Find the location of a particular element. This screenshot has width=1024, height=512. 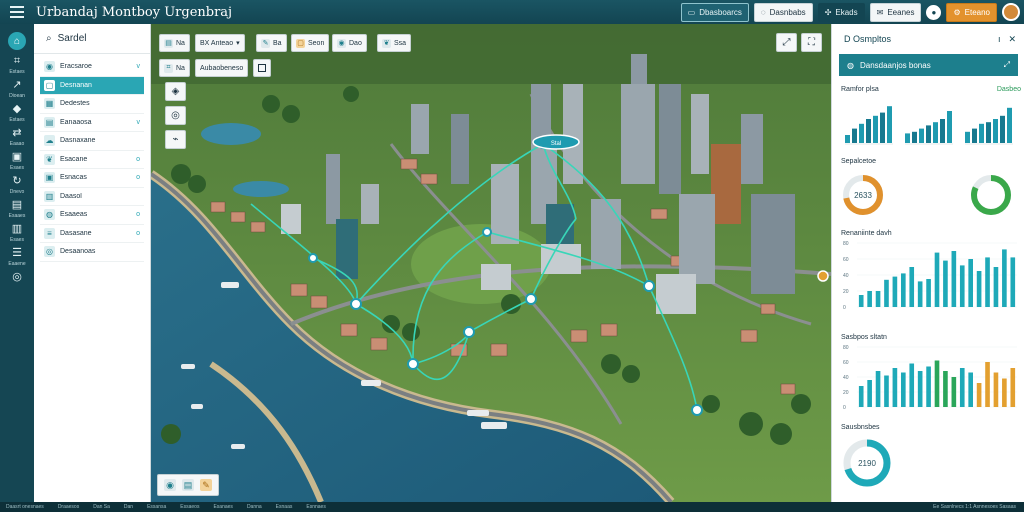

card-title-text: Sausbnsbes is located at coordinates (860, 427).